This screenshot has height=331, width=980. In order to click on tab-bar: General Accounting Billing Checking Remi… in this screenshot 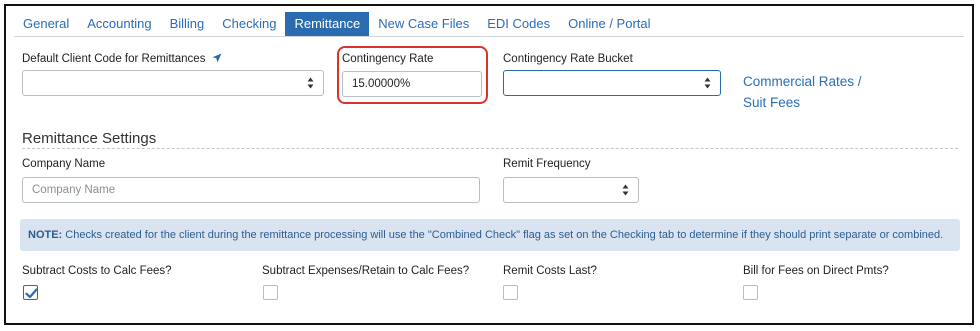, I will do `click(337, 24)`.